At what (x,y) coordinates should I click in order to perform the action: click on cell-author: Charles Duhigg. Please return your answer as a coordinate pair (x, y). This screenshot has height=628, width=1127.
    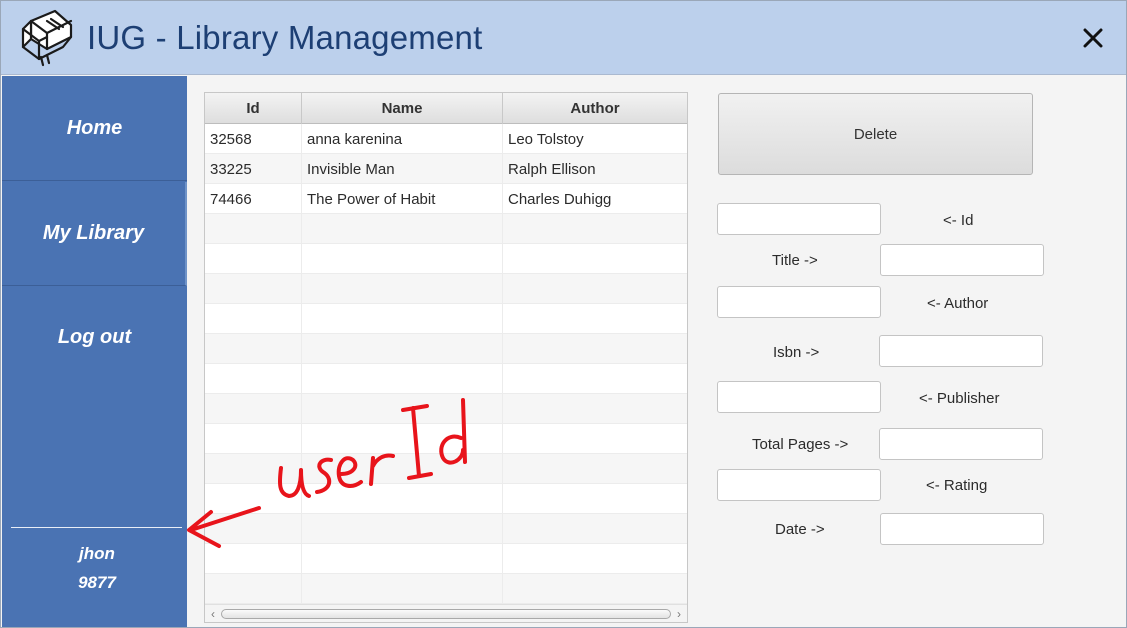
    Looking at the image, I should click on (560, 199).